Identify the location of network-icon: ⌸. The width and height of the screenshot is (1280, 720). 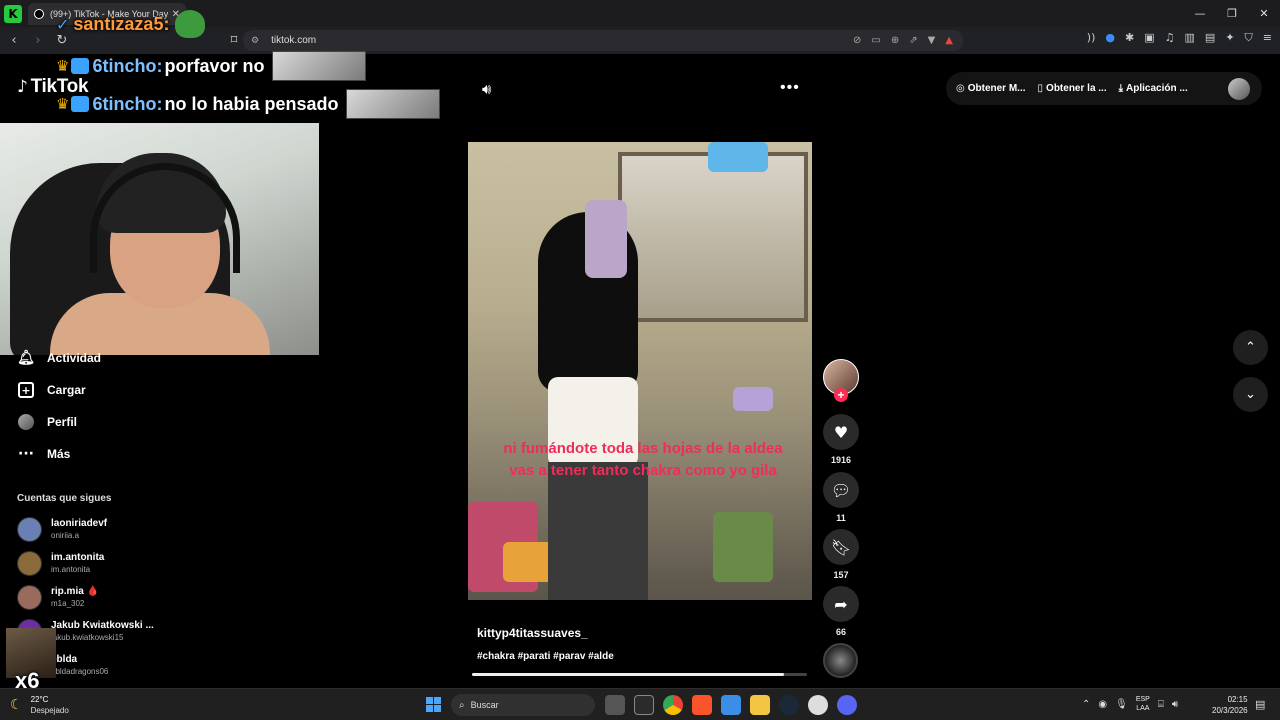
(1161, 704).